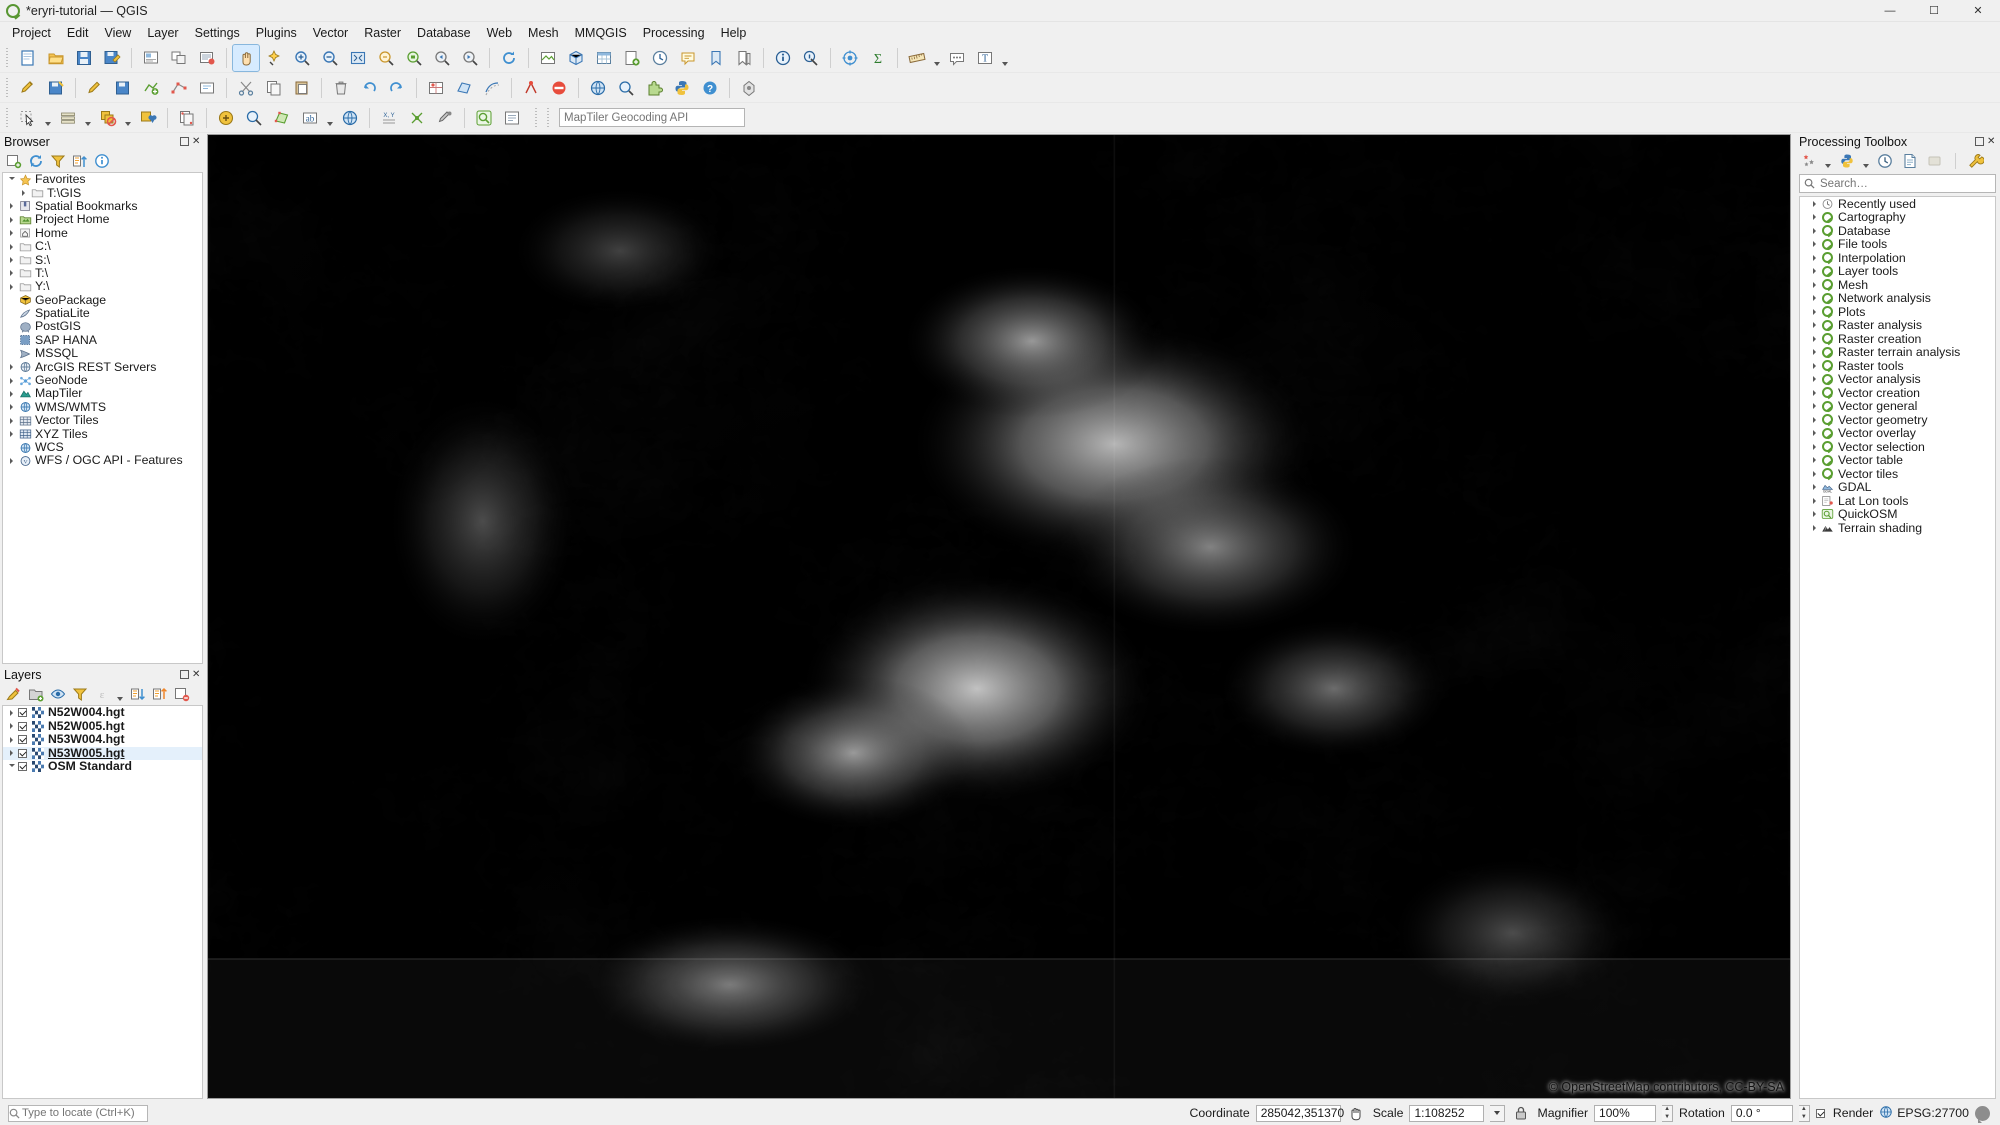 The image size is (2000, 1125). Describe the element at coordinates (682, 88) in the screenshot. I see `python-console-button` at that location.